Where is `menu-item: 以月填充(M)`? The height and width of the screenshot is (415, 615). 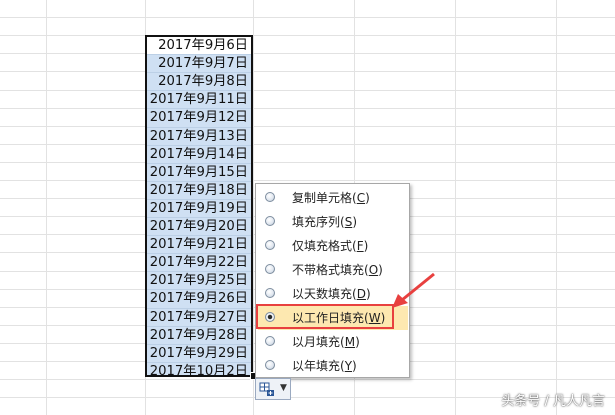
menu-item: 以月填充(M) is located at coordinates (333, 342).